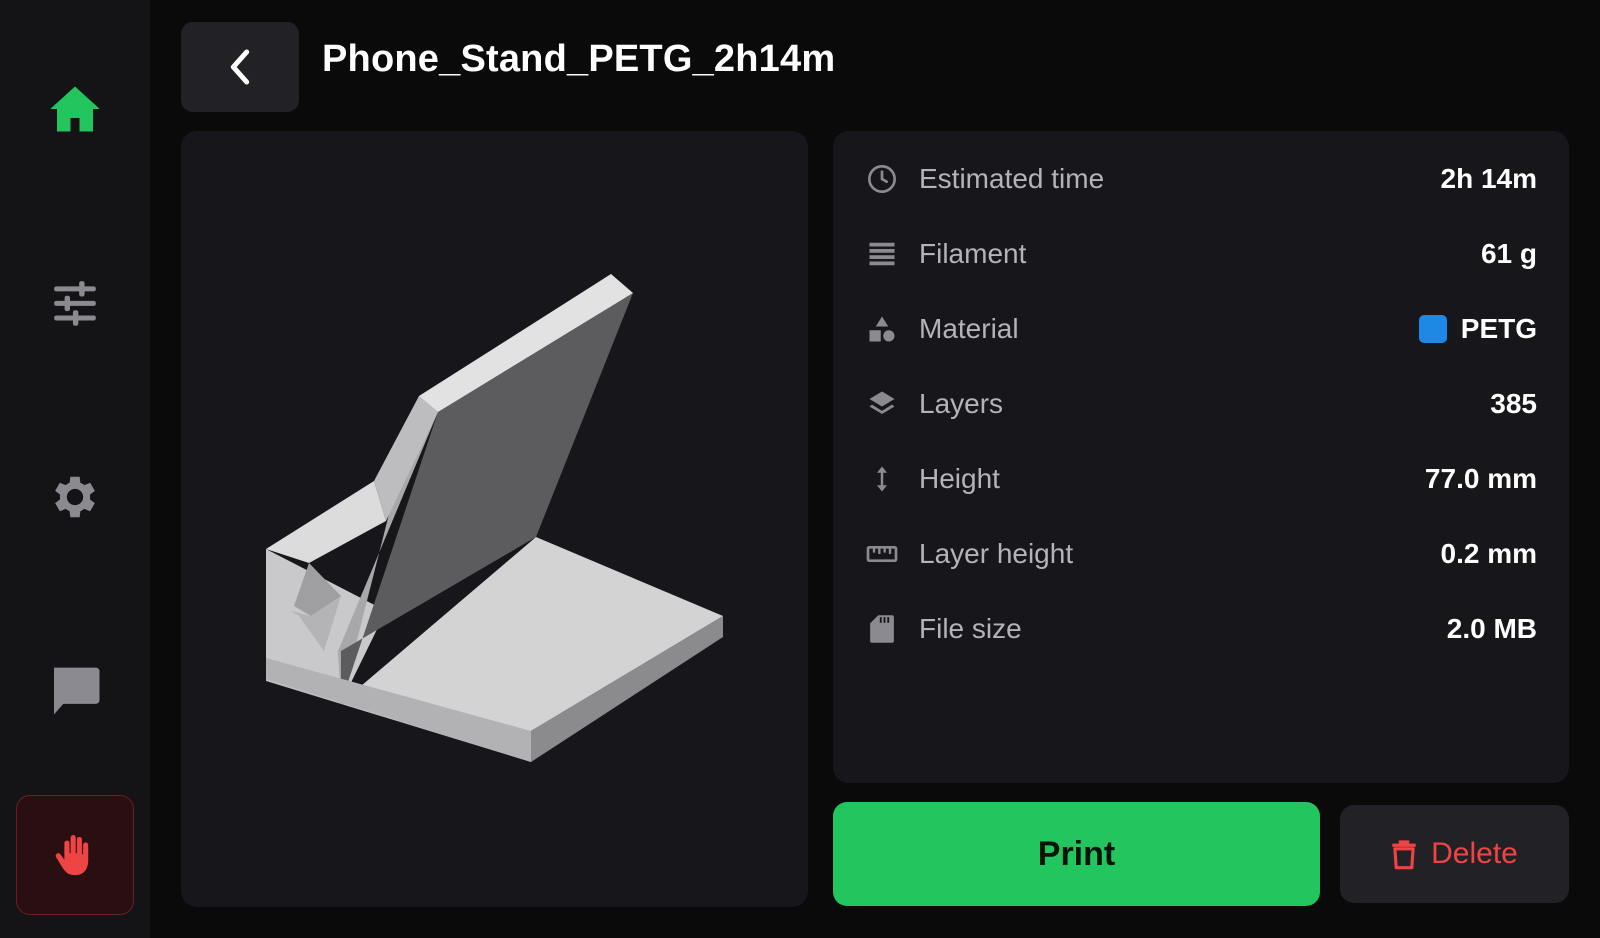 This screenshot has width=1600, height=938. I want to click on info-row-height: Height 77.0 mm, so click(1201, 478).